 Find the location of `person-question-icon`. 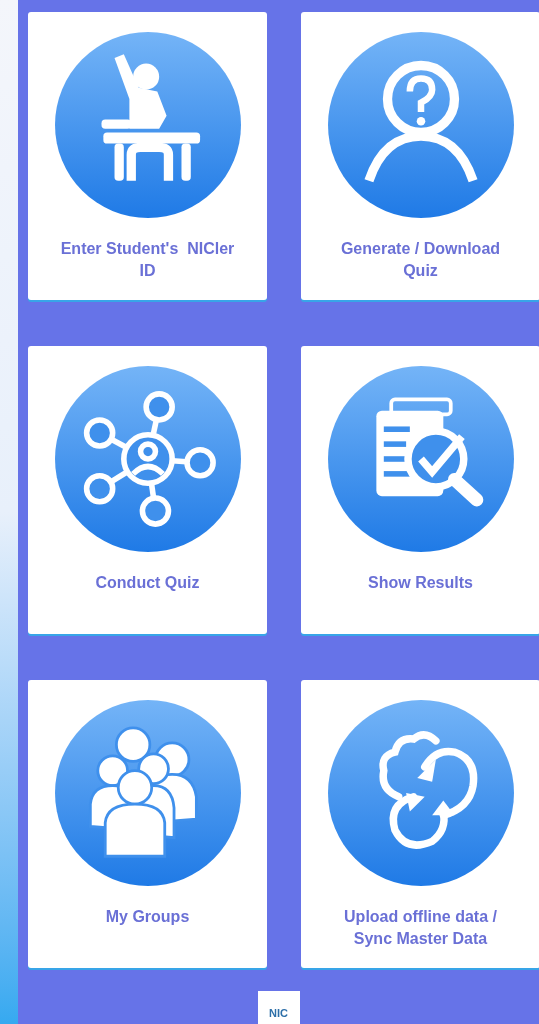

person-question-icon is located at coordinates (420, 125).